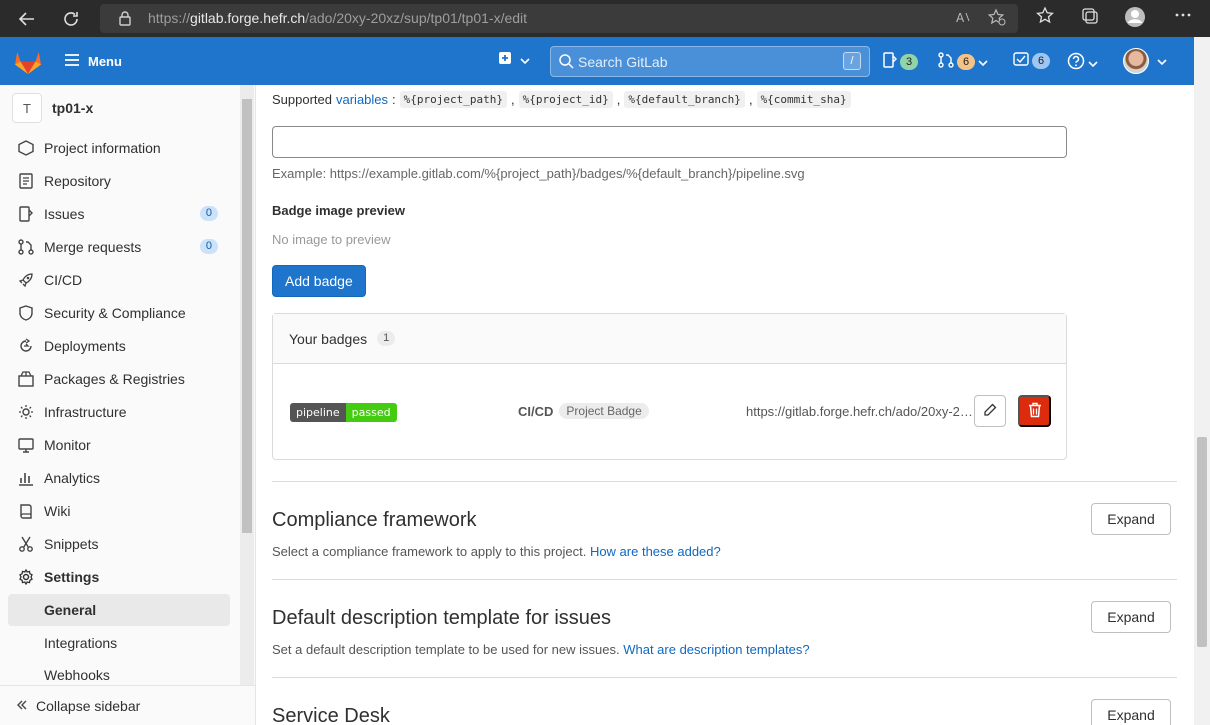 The image size is (1210, 725). Describe the element at coordinates (27, 19) in the screenshot. I see `back-icon` at that location.